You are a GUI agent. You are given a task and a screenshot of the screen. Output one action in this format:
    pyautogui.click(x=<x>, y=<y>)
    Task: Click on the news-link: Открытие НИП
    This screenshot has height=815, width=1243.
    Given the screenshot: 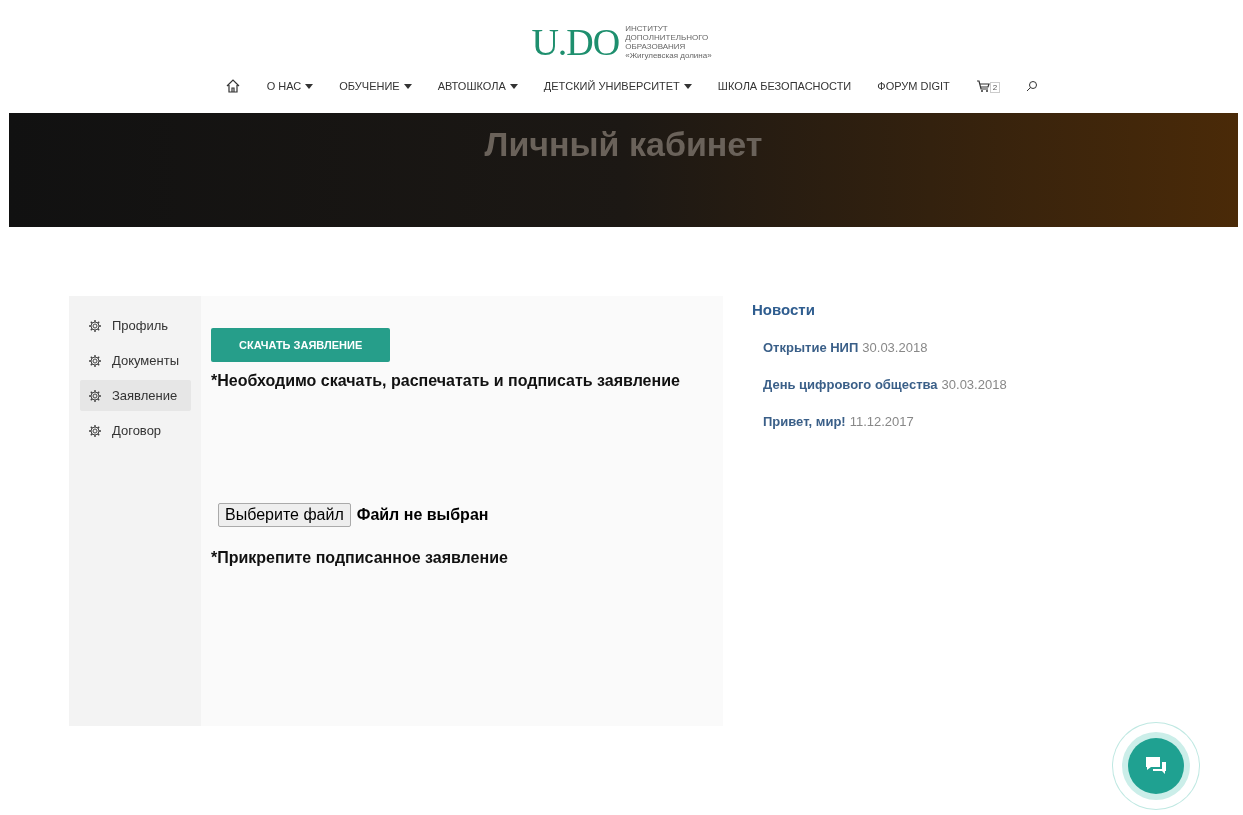 What is the action you would take?
    pyautogui.click(x=811, y=347)
    